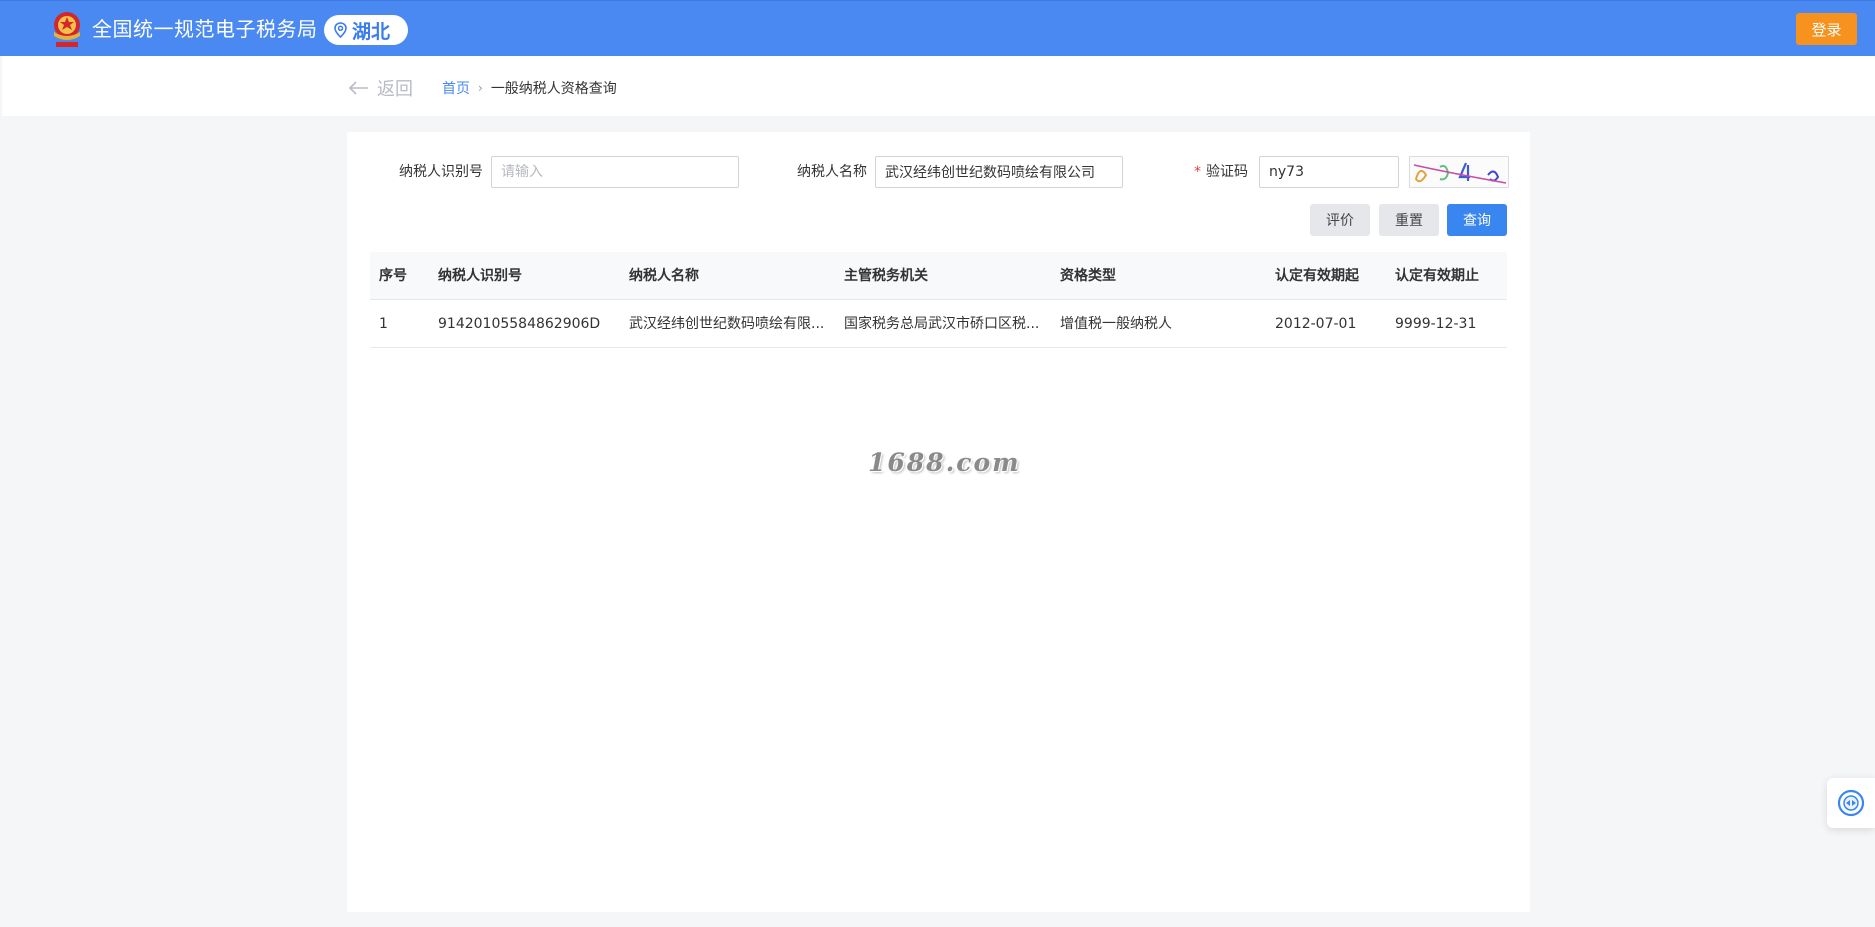 The width and height of the screenshot is (1875, 927). Describe the element at coordinates (1316, 324) in the screenshot. I see `table-cell: 2012-07-01` at that location.